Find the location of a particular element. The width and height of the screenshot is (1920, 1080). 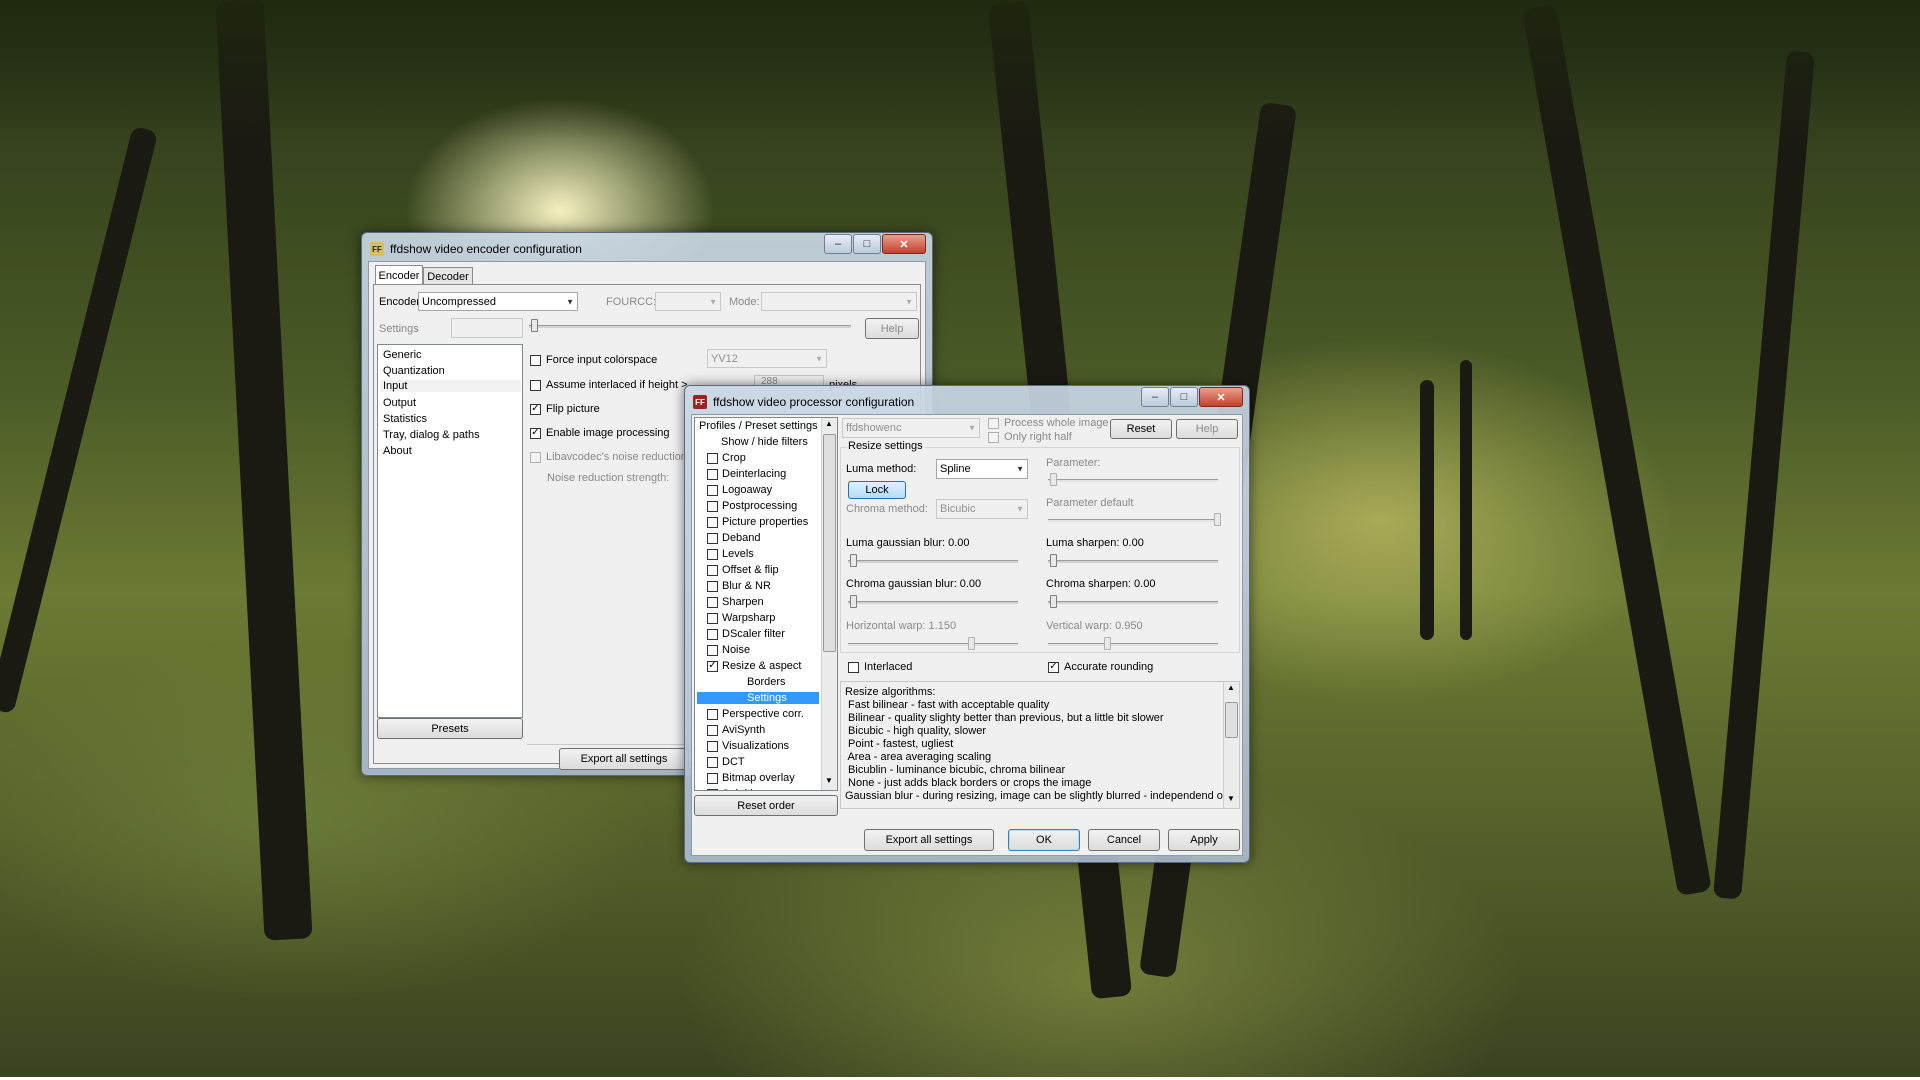

nav-item: Output is located at coordinates (399, 403).